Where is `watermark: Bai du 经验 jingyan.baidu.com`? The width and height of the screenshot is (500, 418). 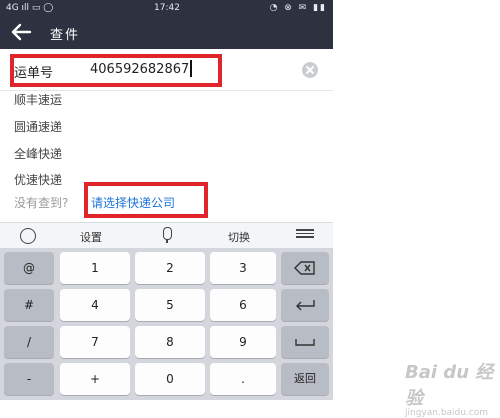
watermark: Bai du 经验 jingyan.baidu.com is located at coordinates (452, 388).